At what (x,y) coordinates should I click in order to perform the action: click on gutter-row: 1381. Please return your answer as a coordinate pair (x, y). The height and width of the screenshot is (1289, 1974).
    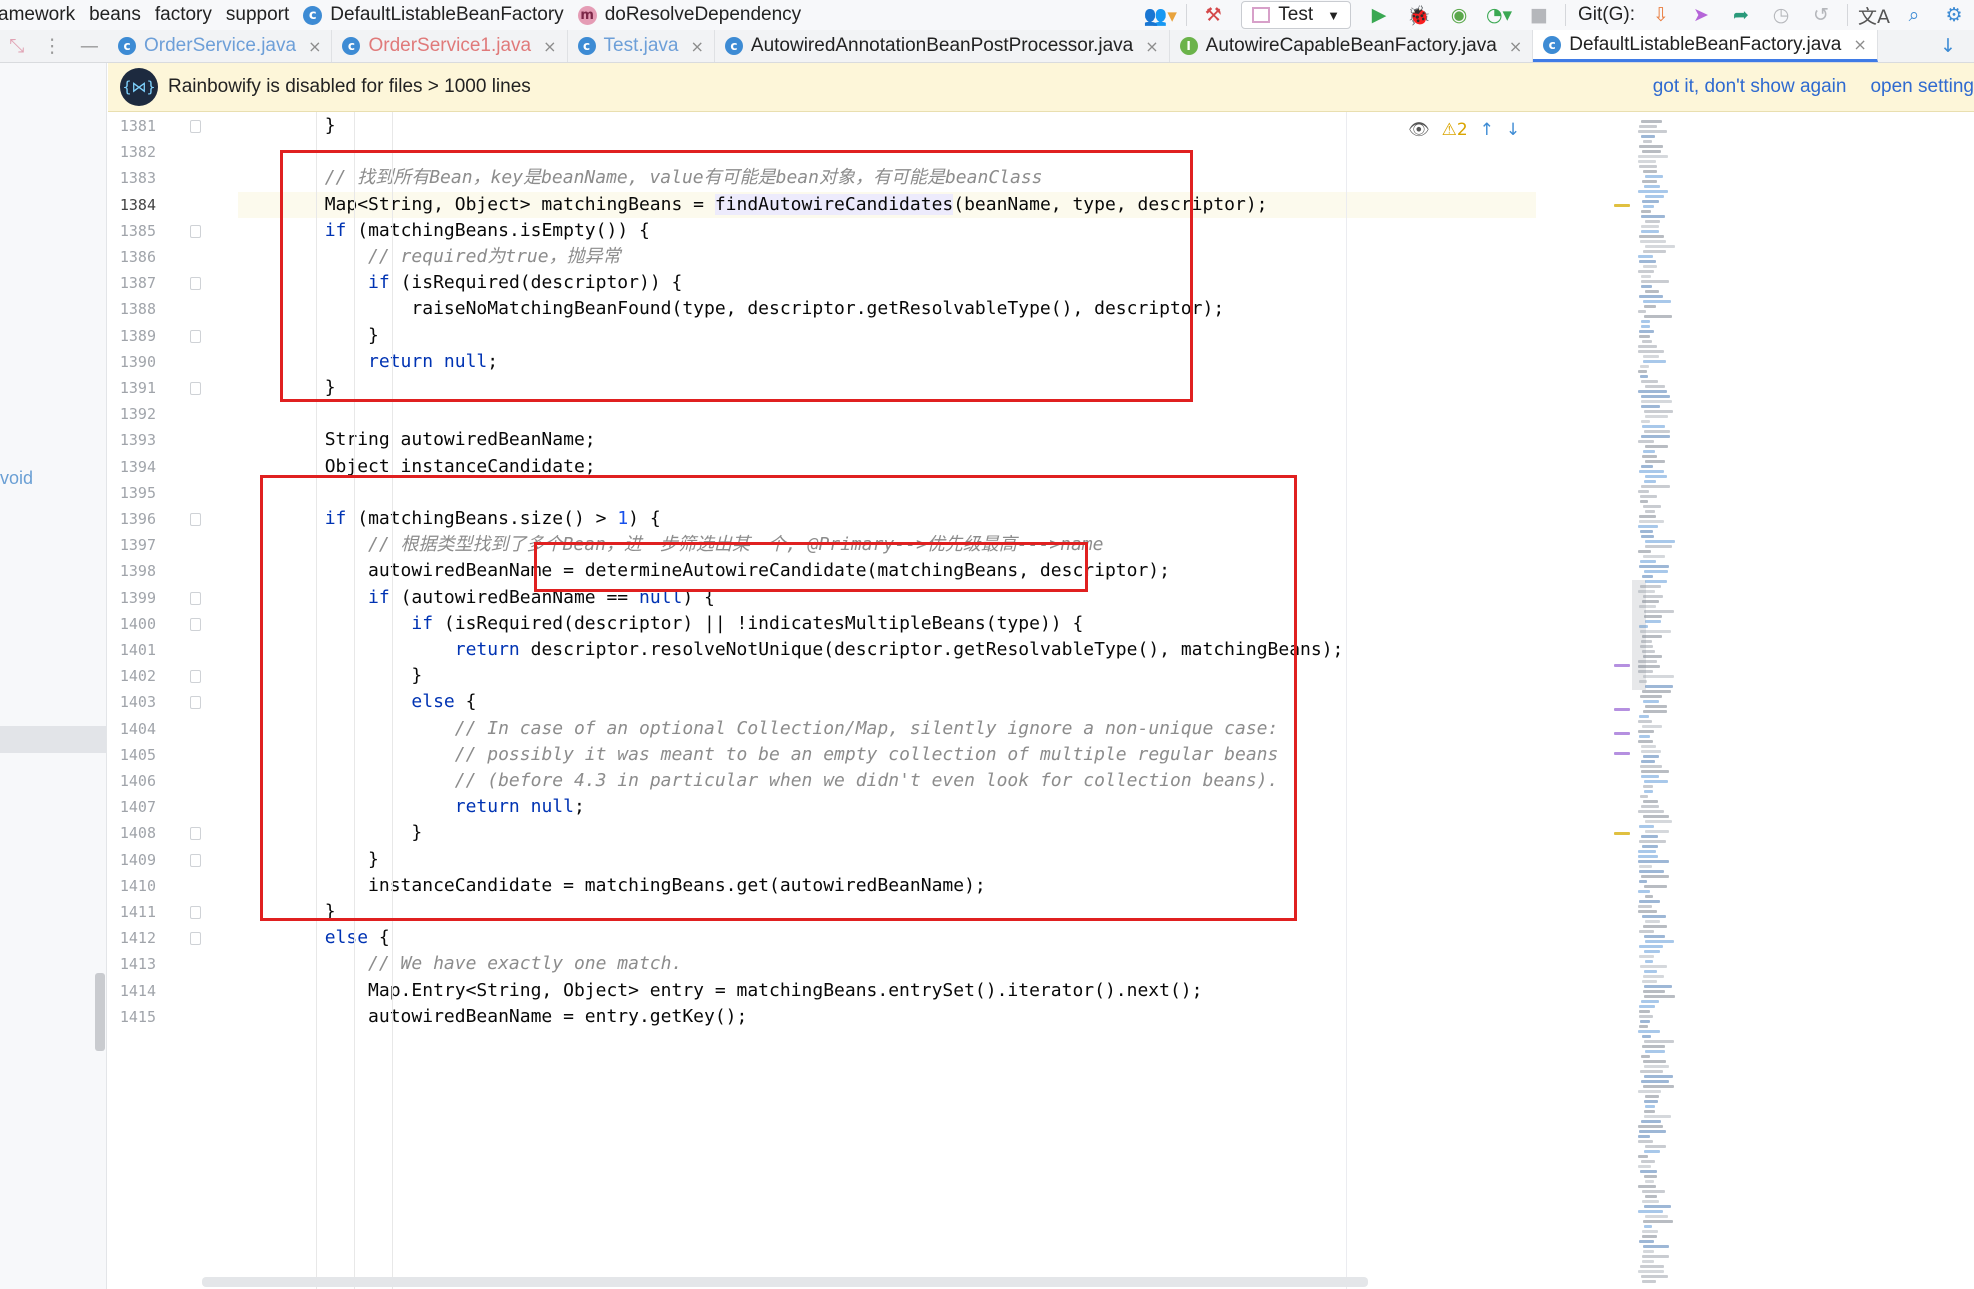
    Looking at the image, I should click on (173, 126).